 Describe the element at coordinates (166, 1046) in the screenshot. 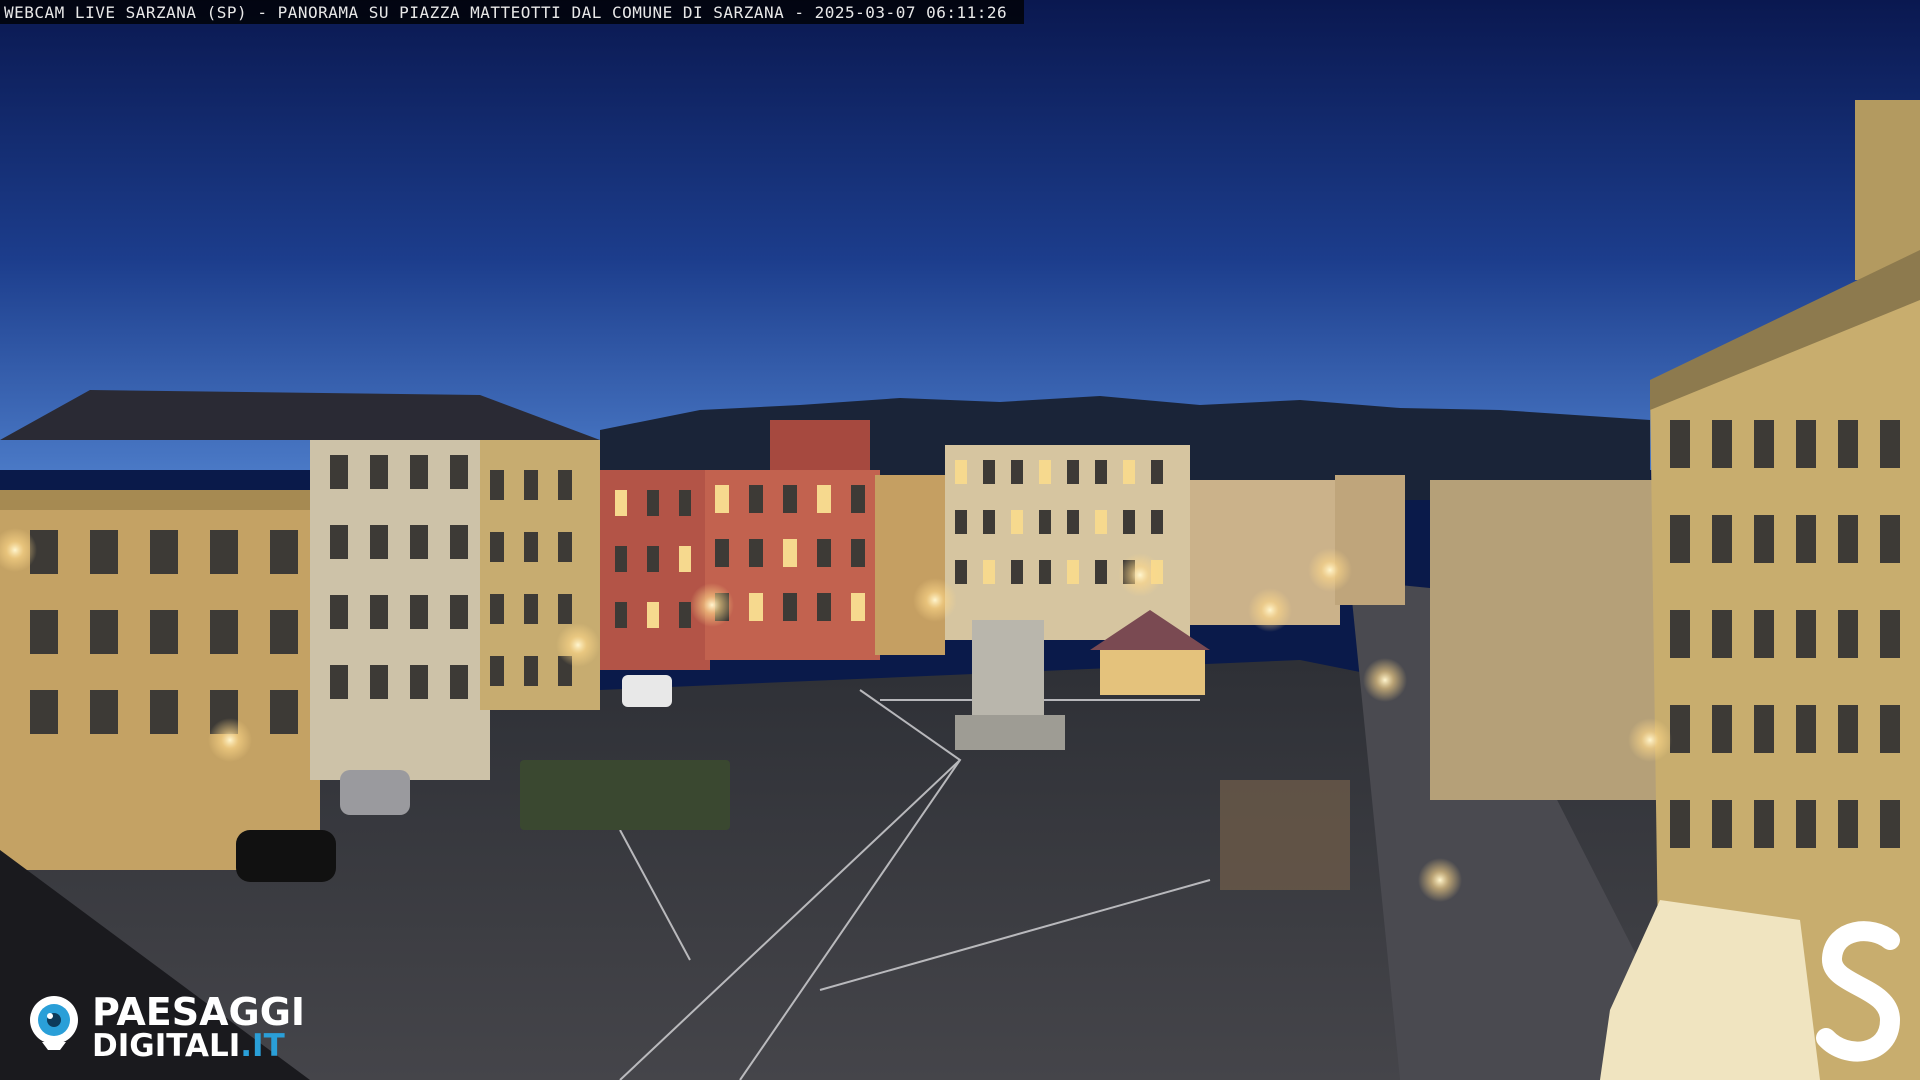

I see `logo-line2-main: DIGITALI` at that location.